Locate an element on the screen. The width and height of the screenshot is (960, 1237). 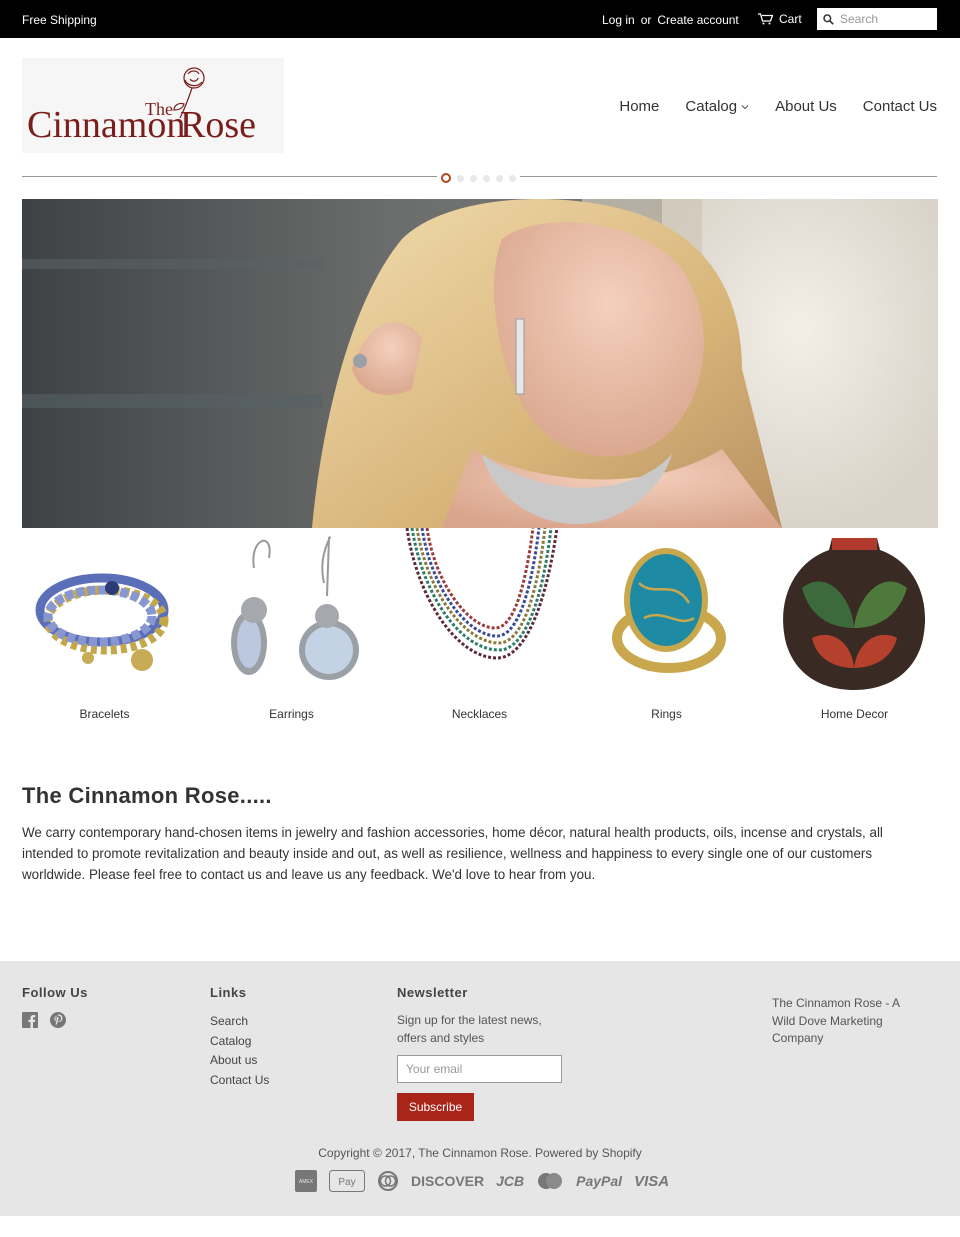
visa-icon: VISA is located at coordinates (652, 1181).